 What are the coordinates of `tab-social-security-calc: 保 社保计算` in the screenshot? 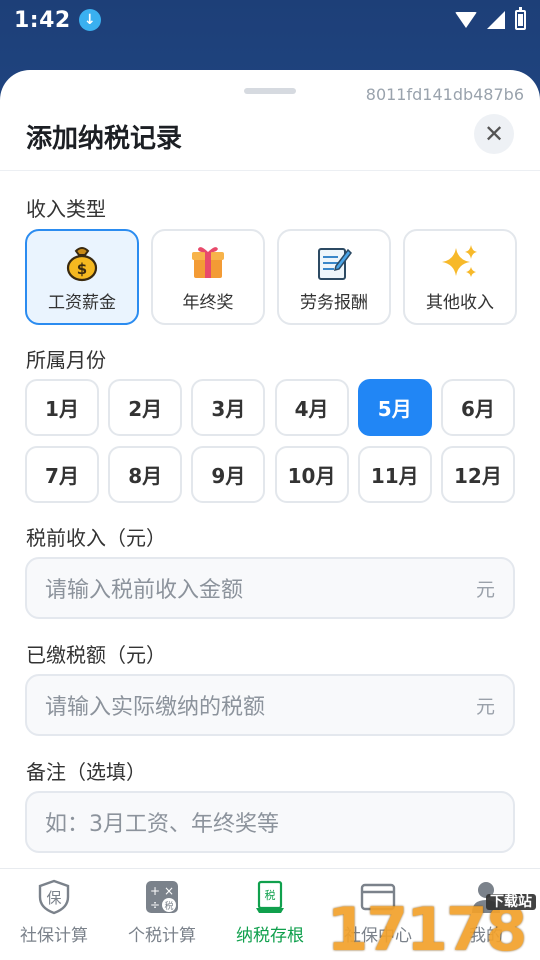 It's located at (54, 914).